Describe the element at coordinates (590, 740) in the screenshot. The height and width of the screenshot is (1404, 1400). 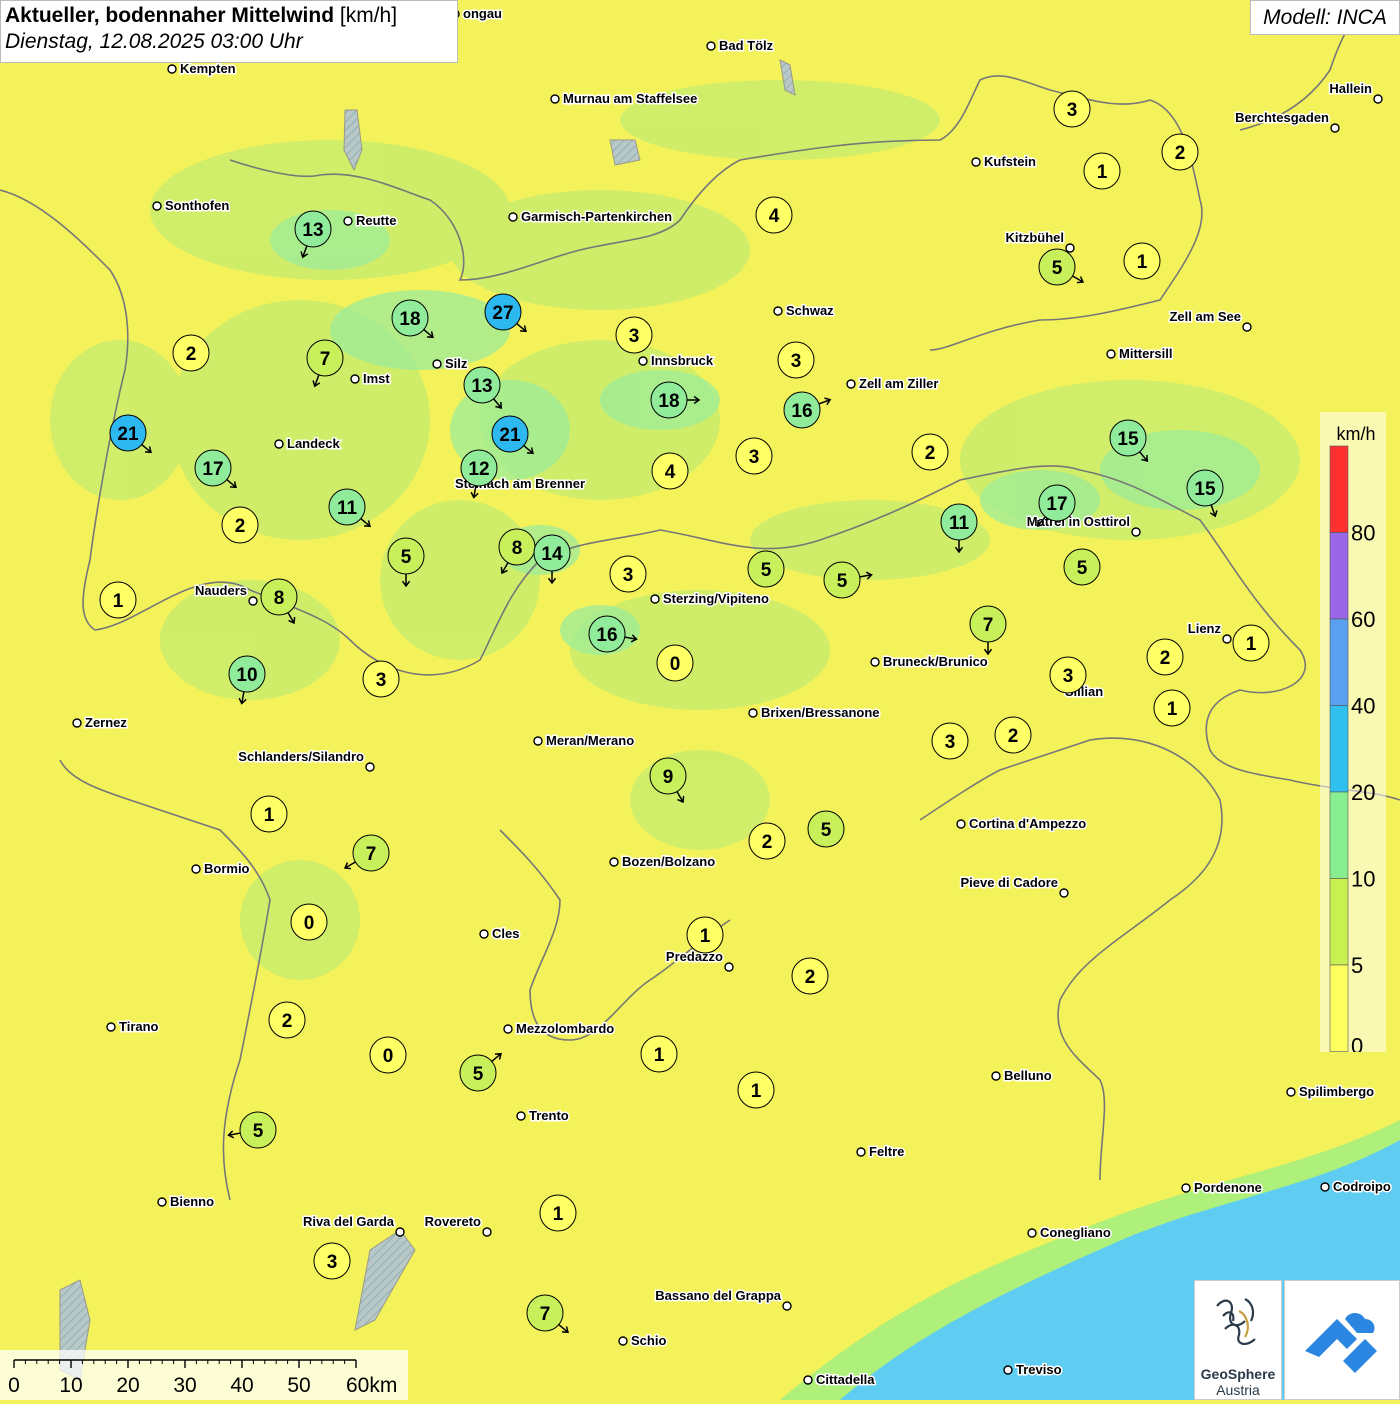
I see `city-label: Meran/Merano` at that location.